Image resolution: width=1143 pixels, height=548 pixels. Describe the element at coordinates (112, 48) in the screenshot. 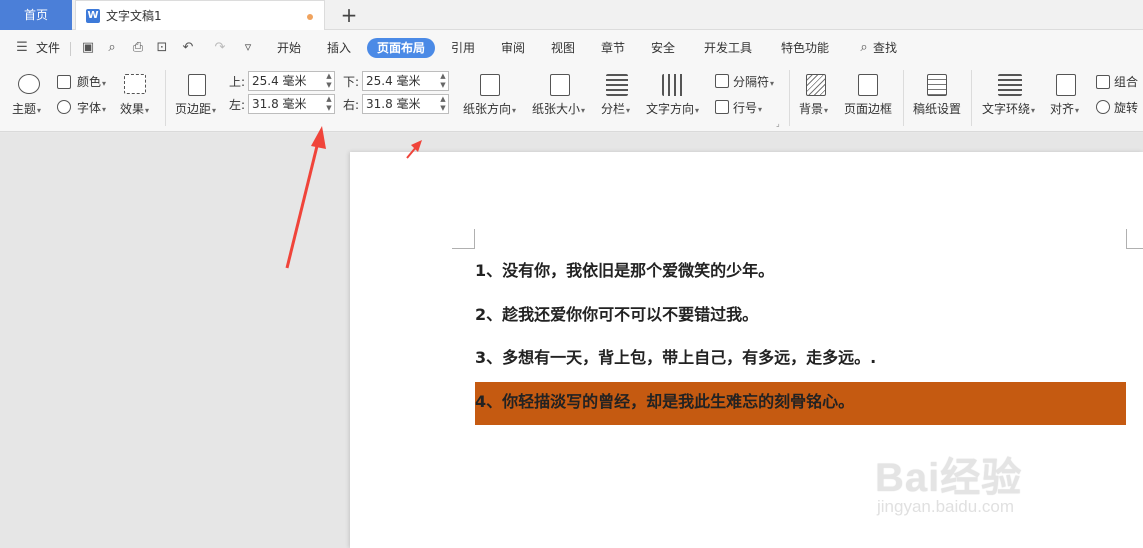

I see `format-painter-icon: ⌕` at that location.